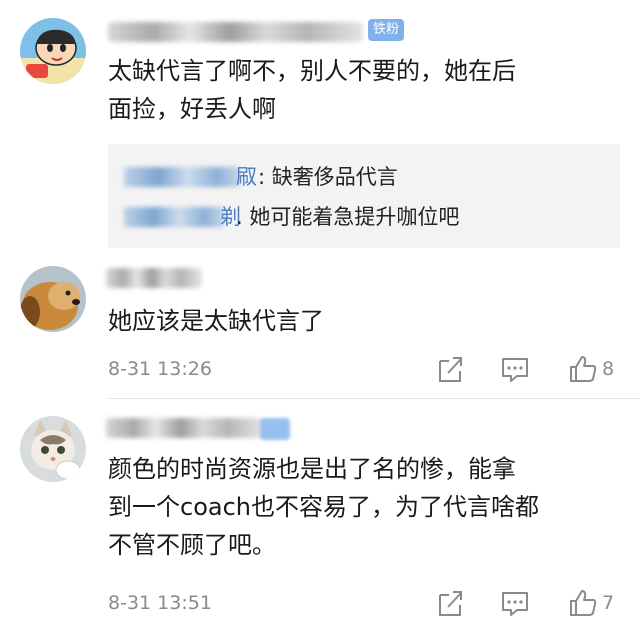 The height and width of the screenshot is (628, 640). I want to click on crayon-shin-chan-avatar, so click(53, 51).